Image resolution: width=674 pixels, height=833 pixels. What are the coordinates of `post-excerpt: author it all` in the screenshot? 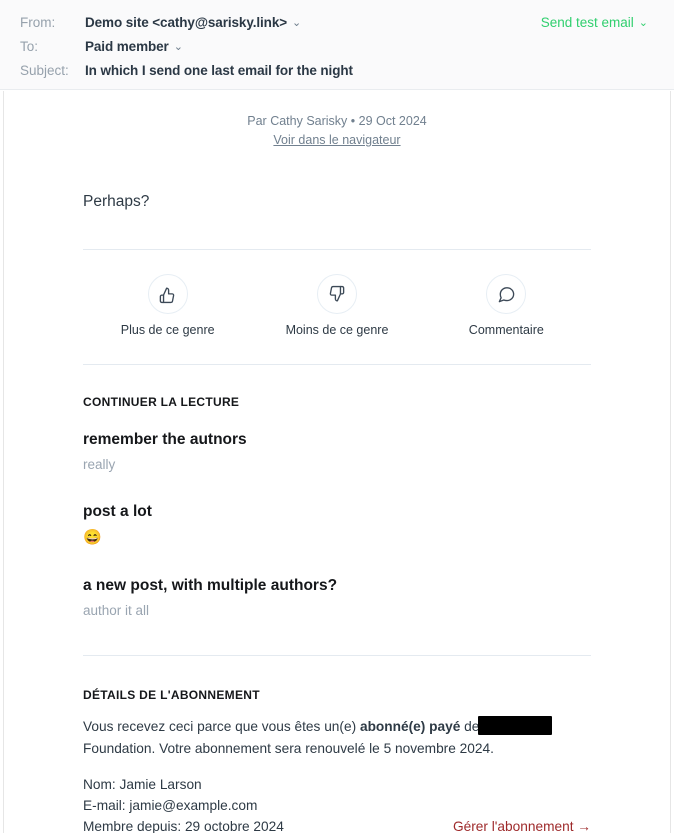 It's located at (116, 610).